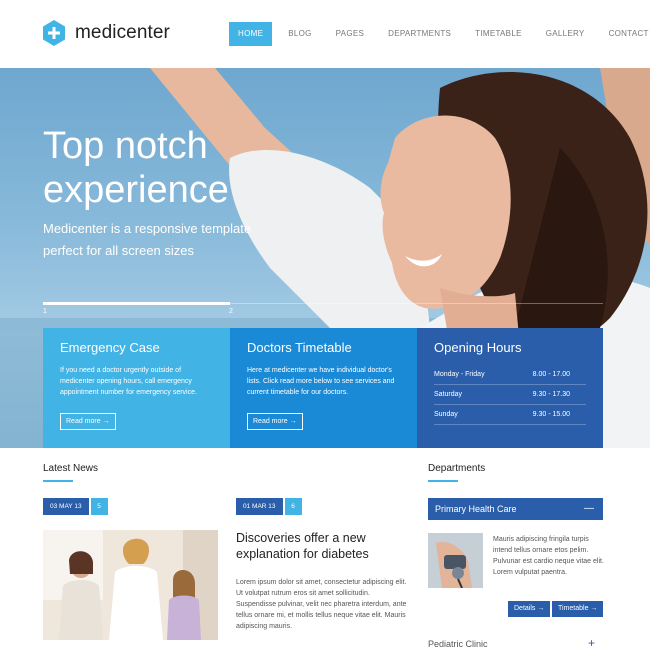 The width and height of the screenshot is (650, 650). I want to click on hours-time: 9.30 - 17.30, so click(551, 394).